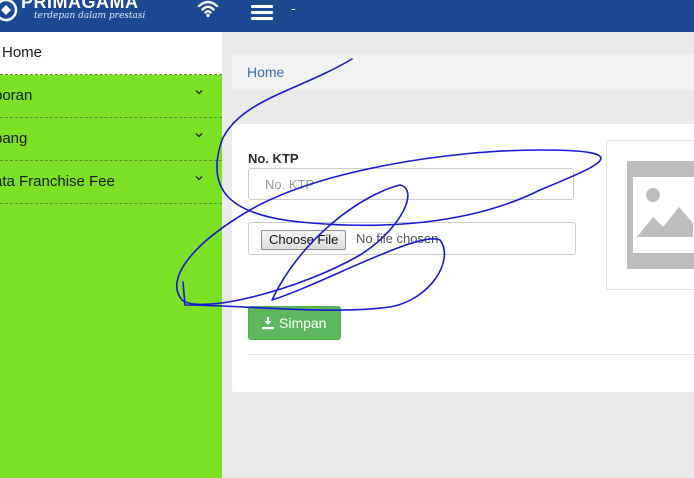 The height and width of the screenshot is (478, 694). Describe the element at coordinates (397, 238) in the screenshot. I see `file-status-text: No file chosen` at that location.